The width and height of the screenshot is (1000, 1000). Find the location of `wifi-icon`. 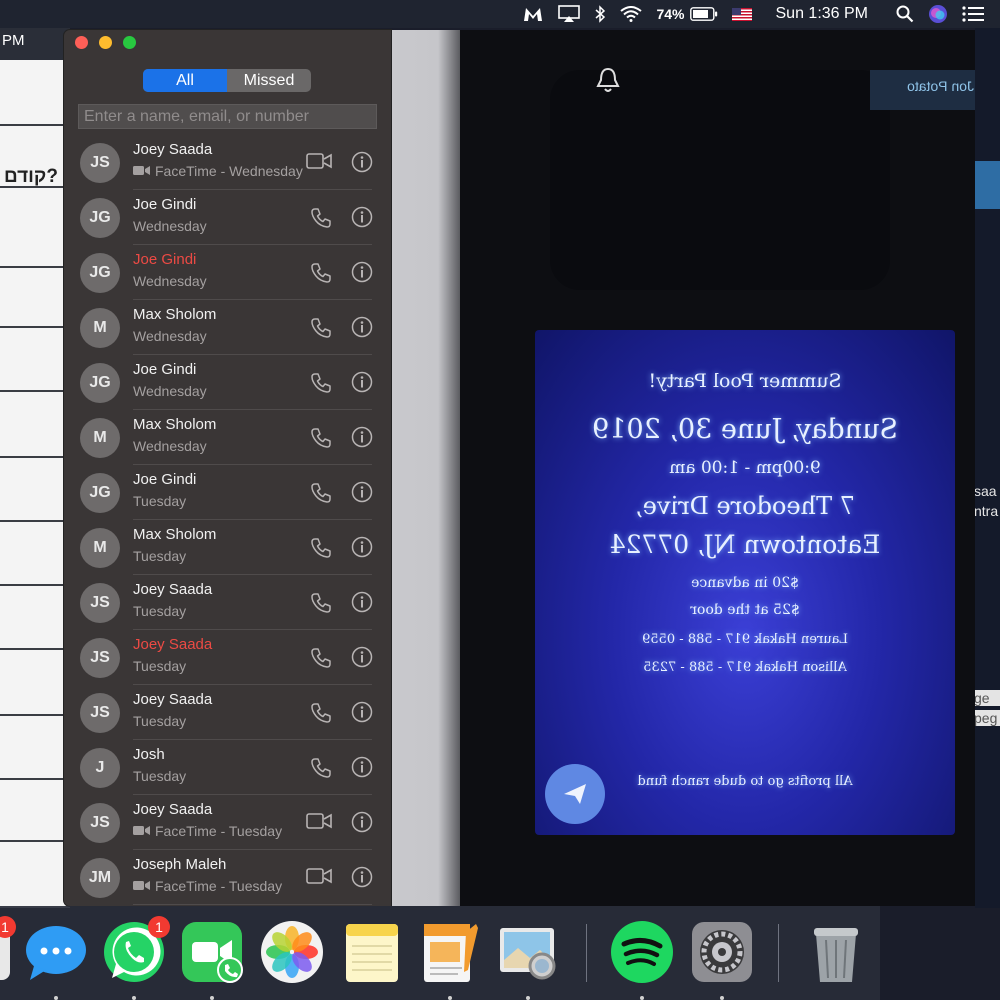

wifi-icon is located at coordinates (631, 14).